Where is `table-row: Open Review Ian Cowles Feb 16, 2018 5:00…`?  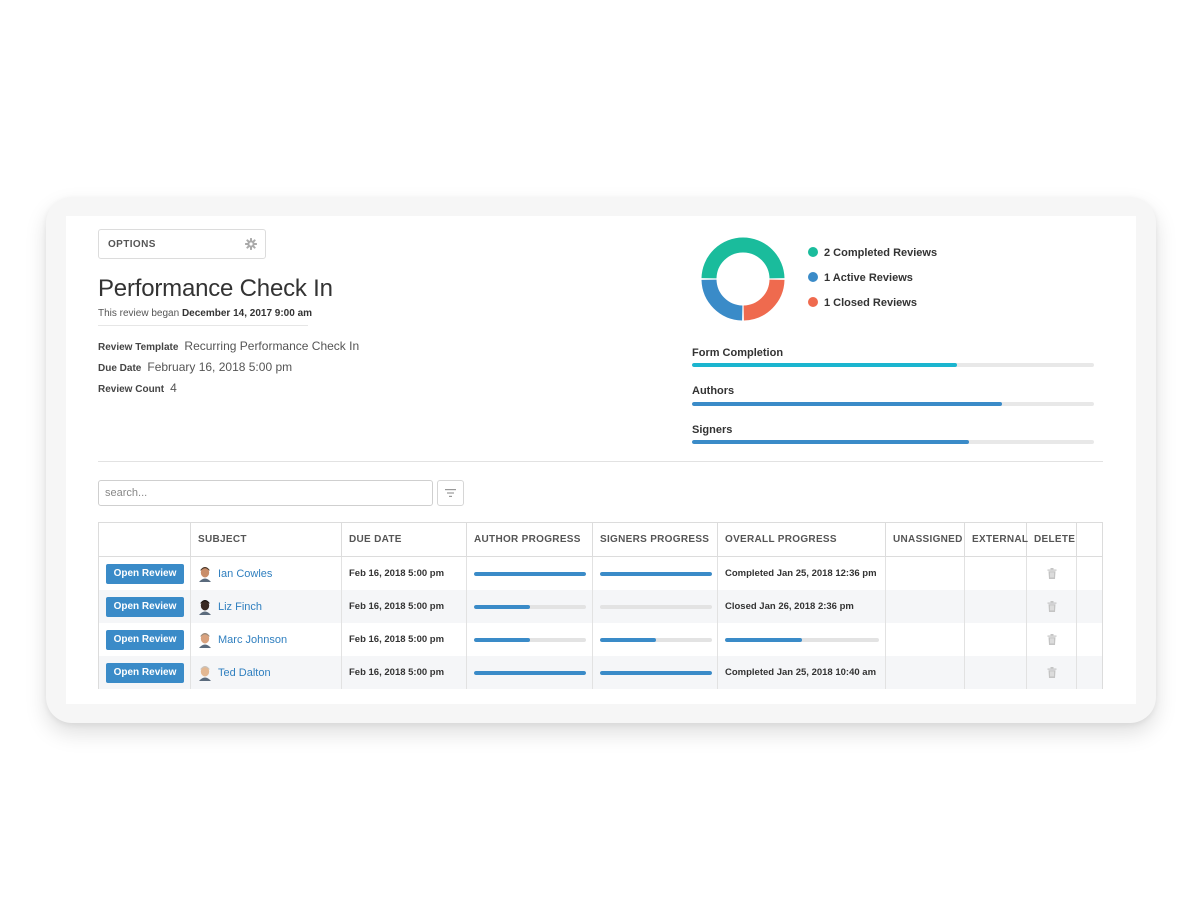 table-row: Open Review Ian Cowles Feb 16, 2018 5:00… is located at coordinates (600, 573).